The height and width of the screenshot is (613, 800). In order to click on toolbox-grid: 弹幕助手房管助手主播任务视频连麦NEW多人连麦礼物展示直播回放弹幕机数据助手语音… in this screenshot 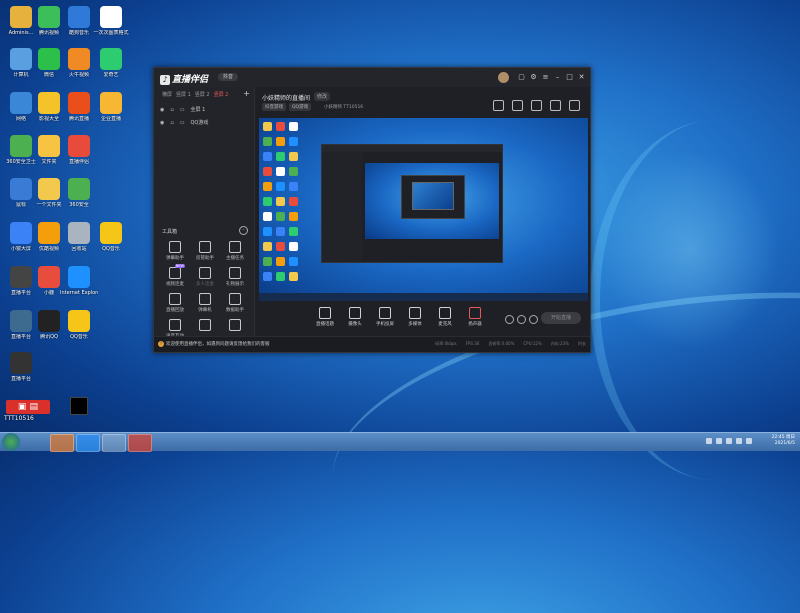, I will do `click(205, 290)`.